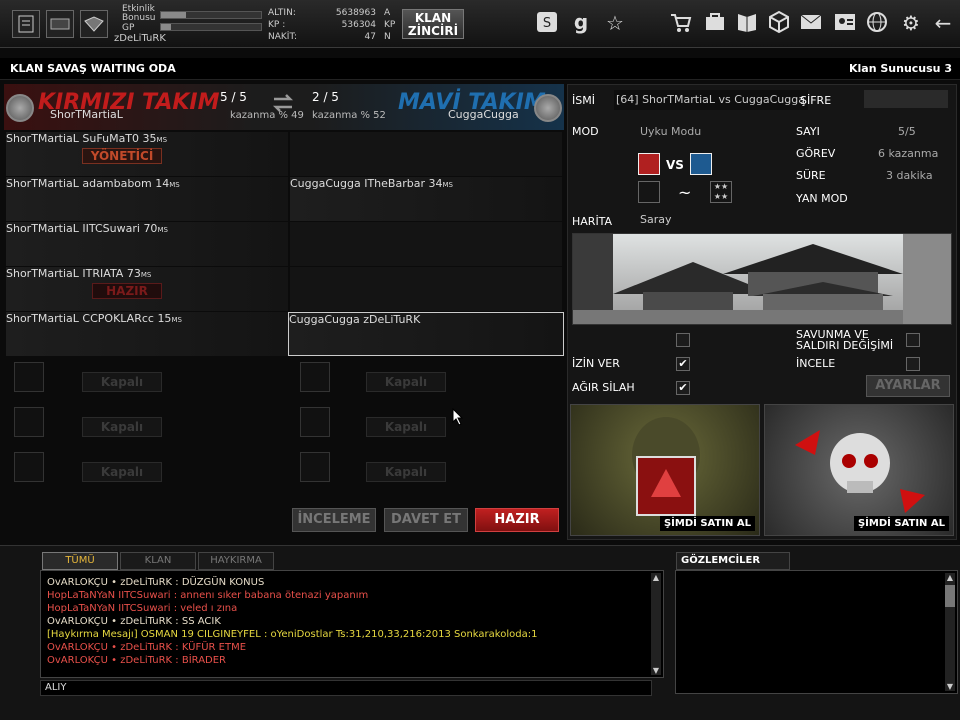 This screenshot has height=720, width=960. Describe the element at coordinates (80, 561) in the screenshot. I see `chat-tab-tumu: TÜMÜ` at that location.